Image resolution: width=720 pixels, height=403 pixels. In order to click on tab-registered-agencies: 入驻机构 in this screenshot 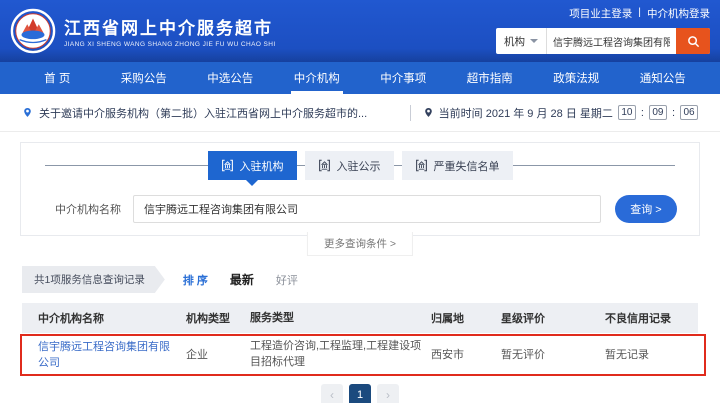, I will do `click(252, 165)`.